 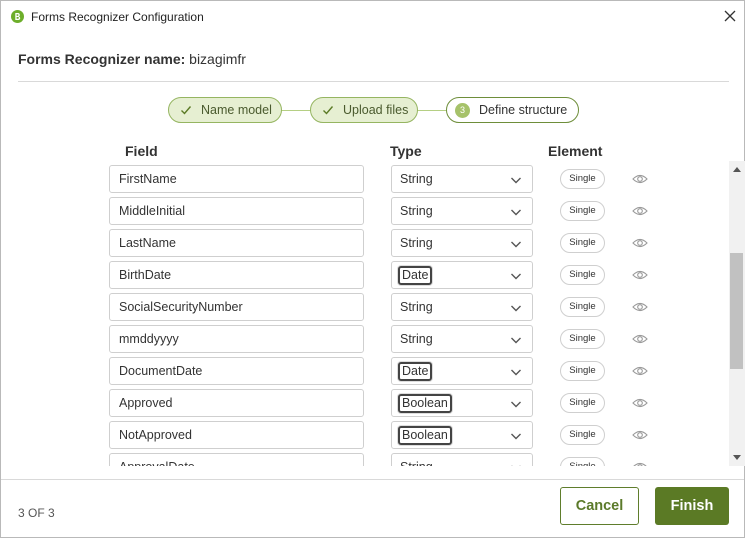 I want to click on type-value: Date, so click(x=415, y=275).